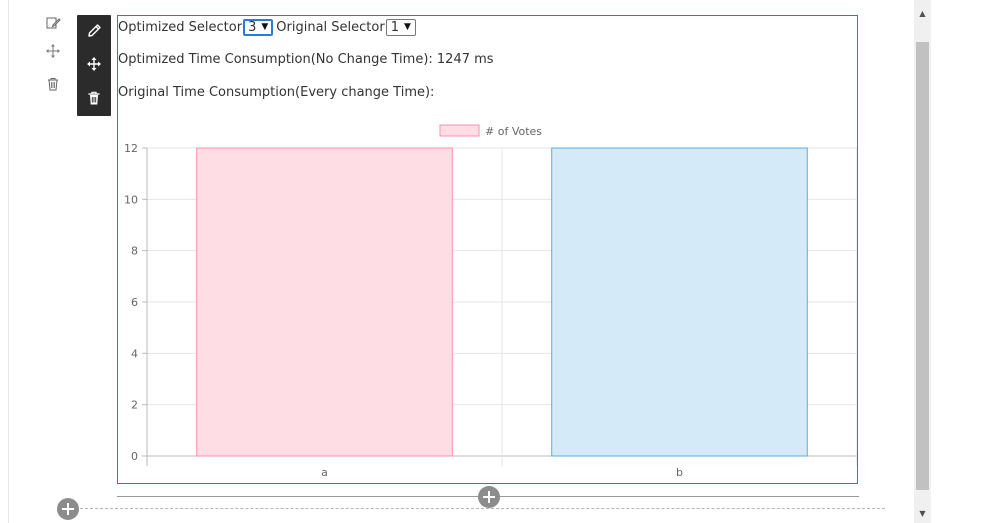 This screenshot has width=994, height=523. Describe the element at coordinates (394, 27) in the screenshot. I see `original-selector-value: 1` at that location.